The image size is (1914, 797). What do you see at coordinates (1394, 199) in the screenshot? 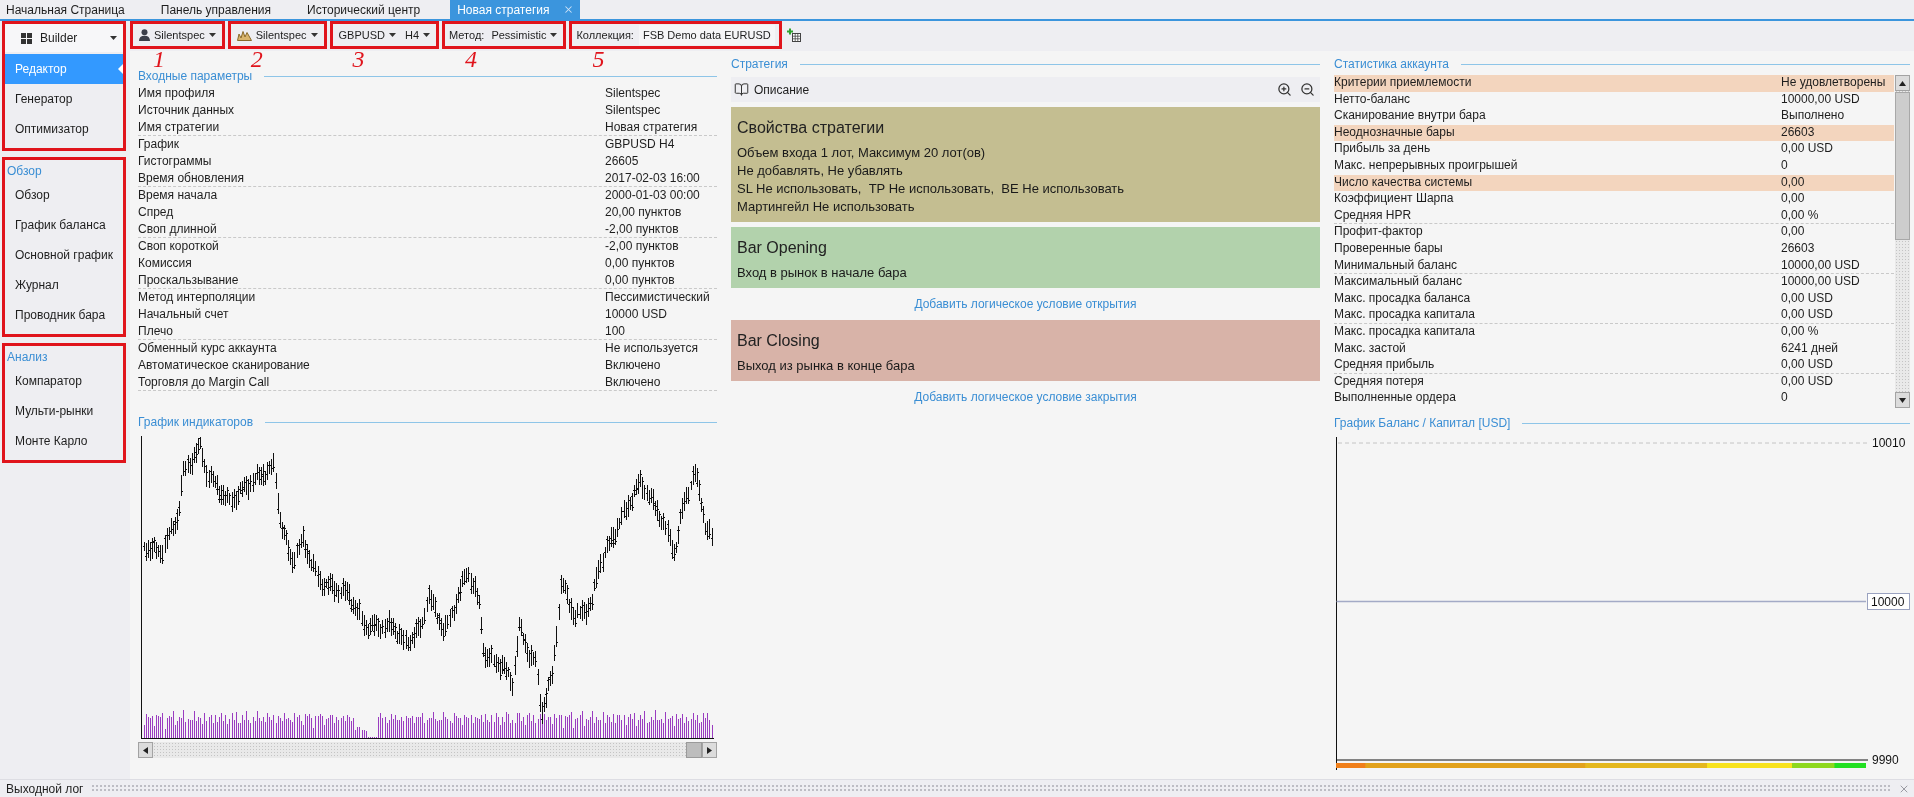
I see `stat-name: Коэффициент Шарпа` at bounding box center [1394, 199].